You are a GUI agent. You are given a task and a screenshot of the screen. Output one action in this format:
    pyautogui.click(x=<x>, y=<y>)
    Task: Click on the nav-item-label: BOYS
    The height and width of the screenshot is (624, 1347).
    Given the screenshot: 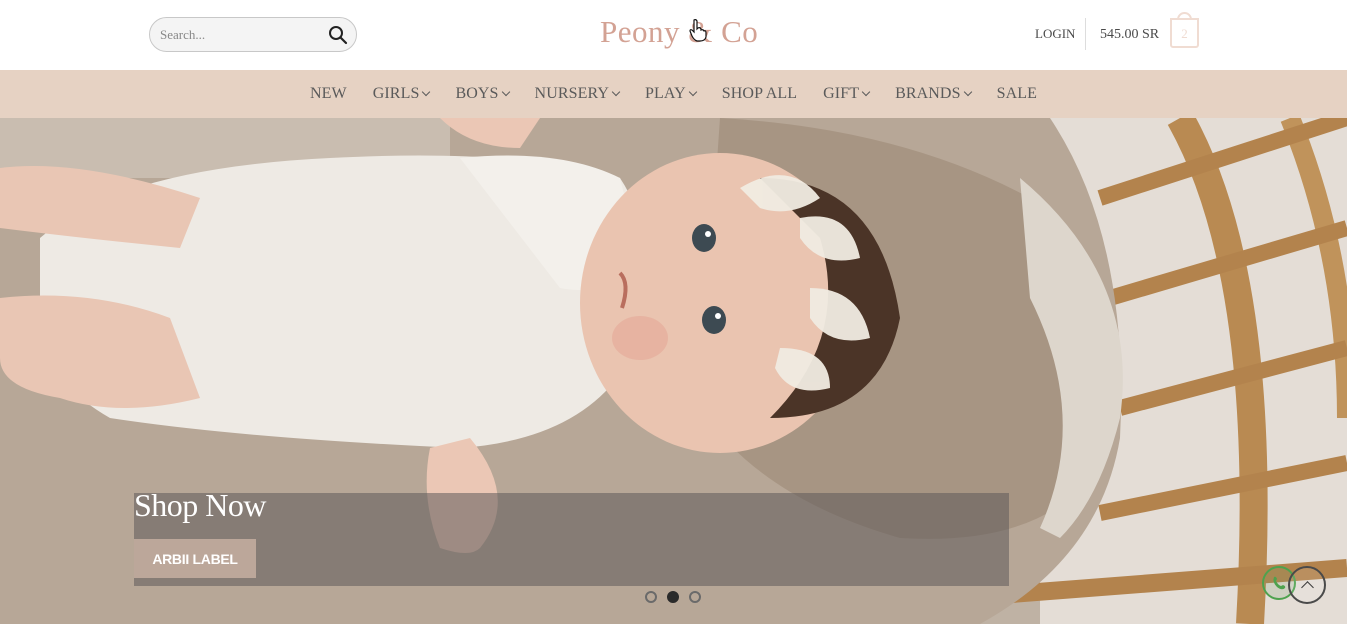 What is the action you would take?
    pyautogui.click(x=477, y=93)
    